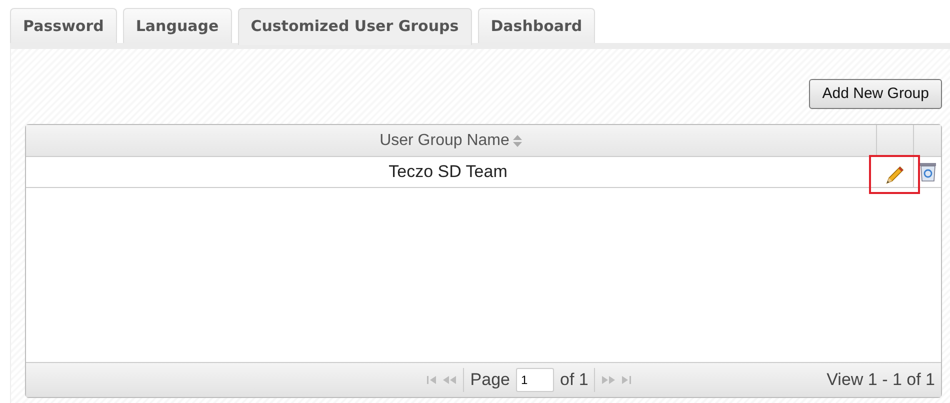 Image resolution: width=950 pixels, height=403 pixels. I want to click on page-label: Page, so click(490, 380).